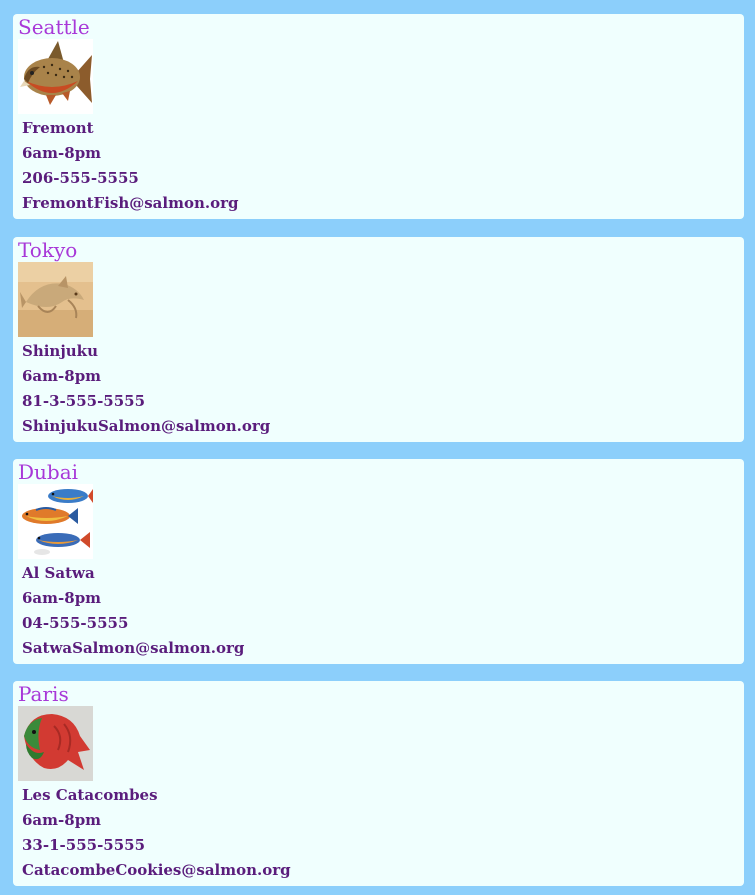 The width and height of the screenshot is (755, 895). Describe the element at coordinates (84, 401) in the screenshot. I see `phone: 81-3-555-5555` at that location.